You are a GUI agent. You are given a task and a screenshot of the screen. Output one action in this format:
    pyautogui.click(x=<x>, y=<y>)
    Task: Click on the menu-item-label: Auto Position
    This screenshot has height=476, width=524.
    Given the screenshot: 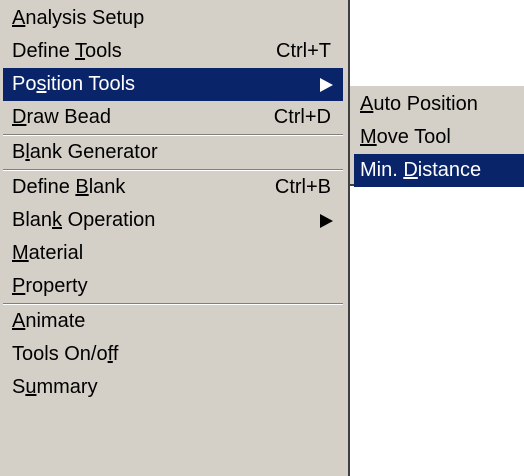 What is the action you would take?
    pyautogui.click(x=419, y=104)
    